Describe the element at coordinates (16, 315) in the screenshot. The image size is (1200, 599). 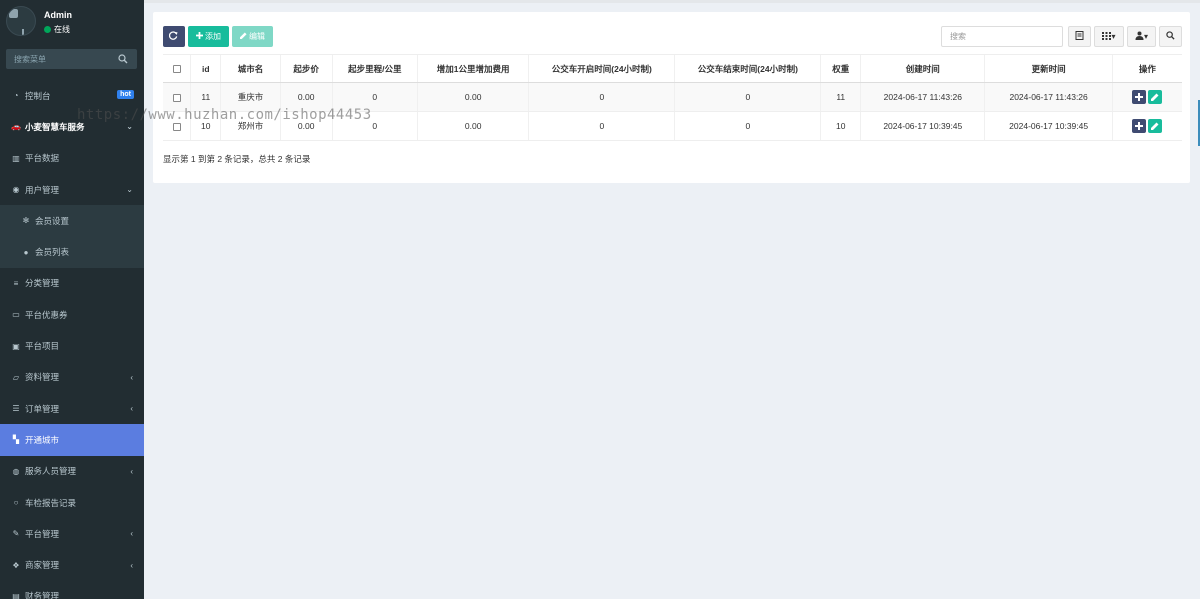
I see `card-icon: ▭` at that location.